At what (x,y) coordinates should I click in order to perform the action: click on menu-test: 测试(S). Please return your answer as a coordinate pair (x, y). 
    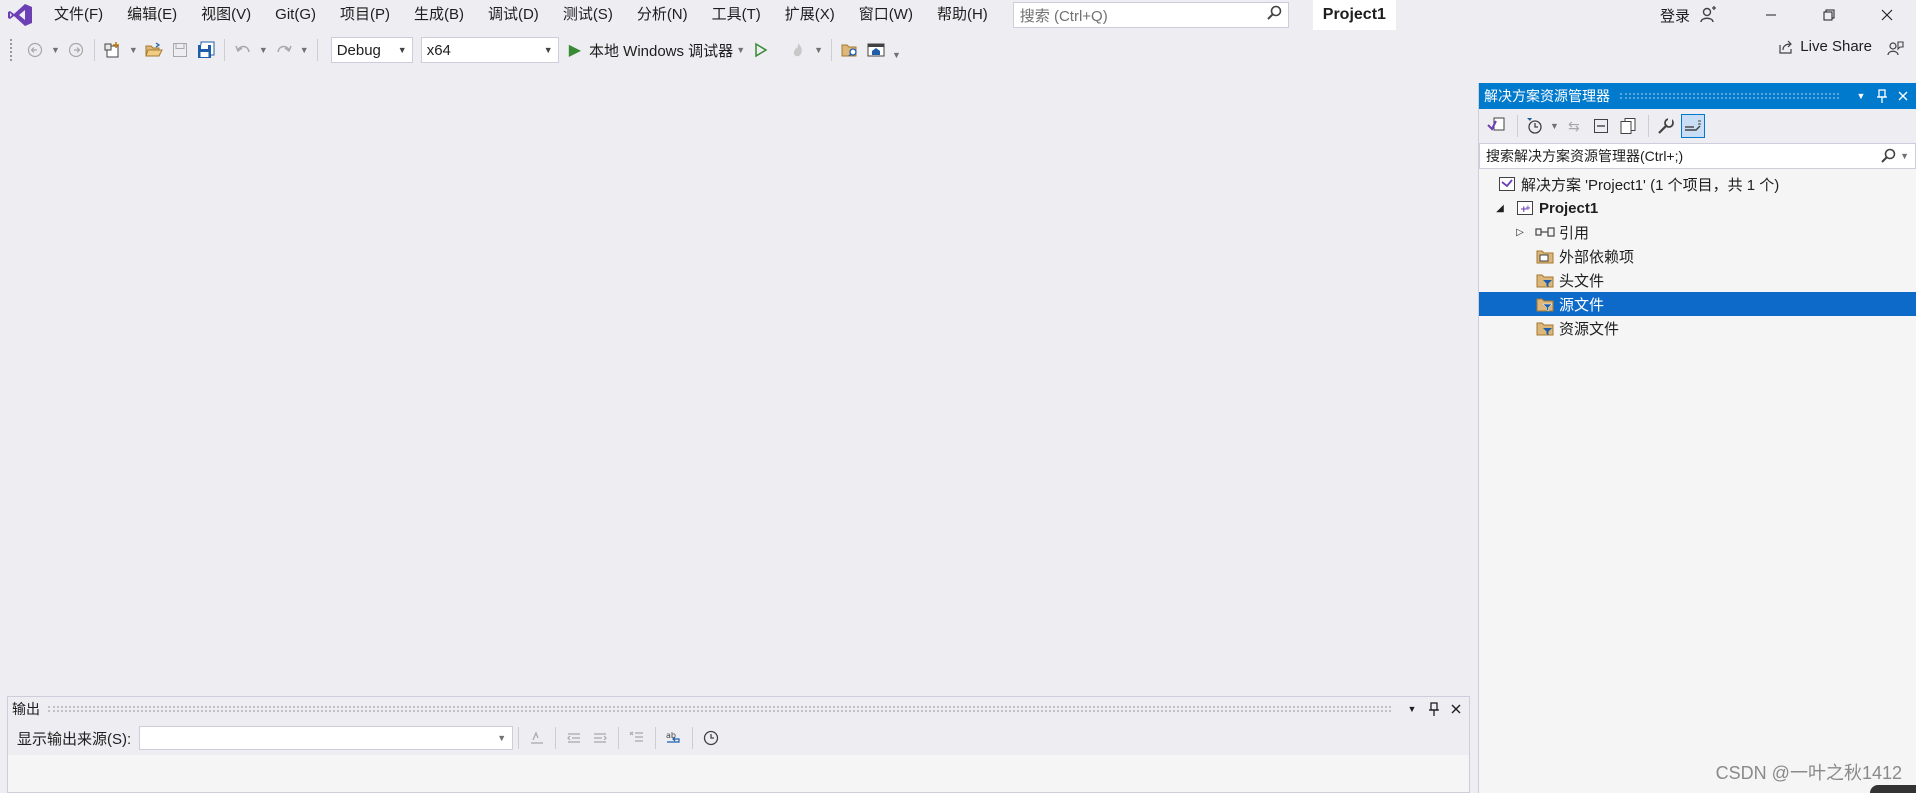
    Looking at the image, I should click on (588, 15).